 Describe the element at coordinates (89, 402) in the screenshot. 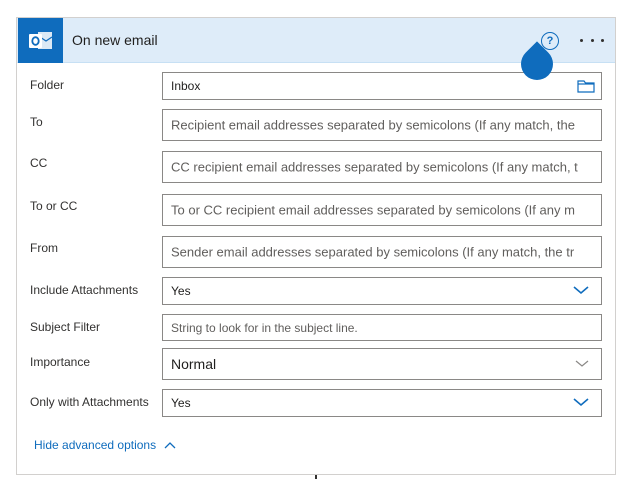

I see `only-with-attachments-label: Only with Attachments` at that location.